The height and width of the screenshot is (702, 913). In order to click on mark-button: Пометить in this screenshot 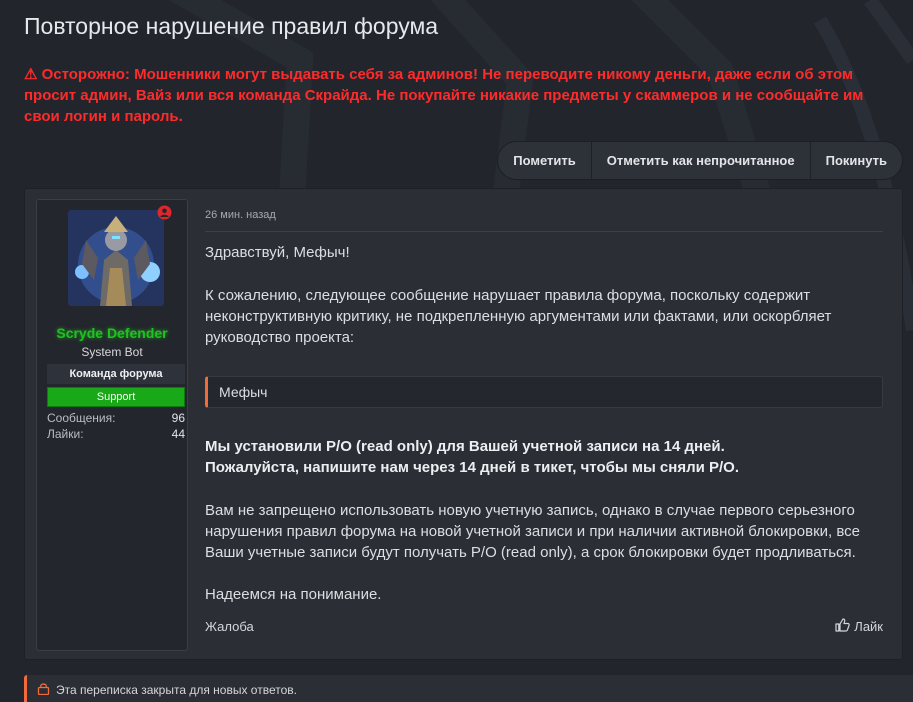, I will do `click(545, 160)`.